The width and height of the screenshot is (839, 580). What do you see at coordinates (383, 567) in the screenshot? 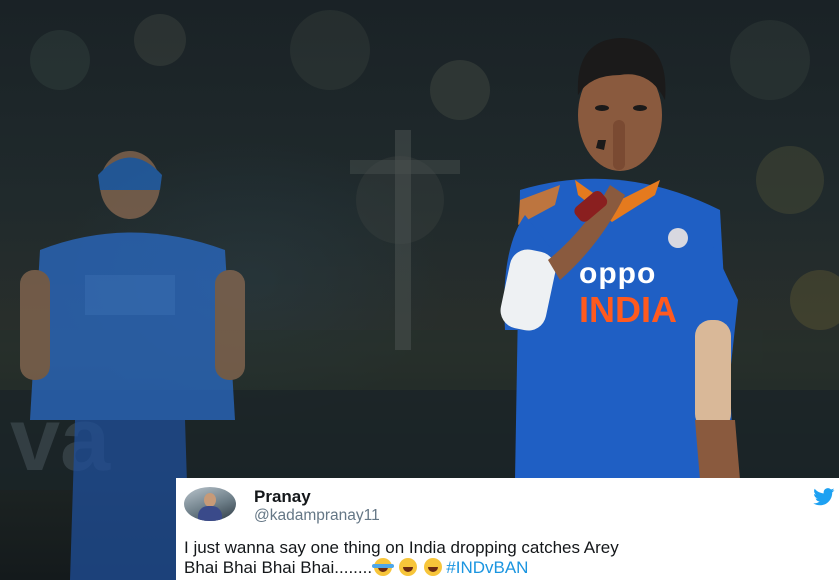
I see `tears-of-joy-emoji-icon` at bounding box center [383, 567].